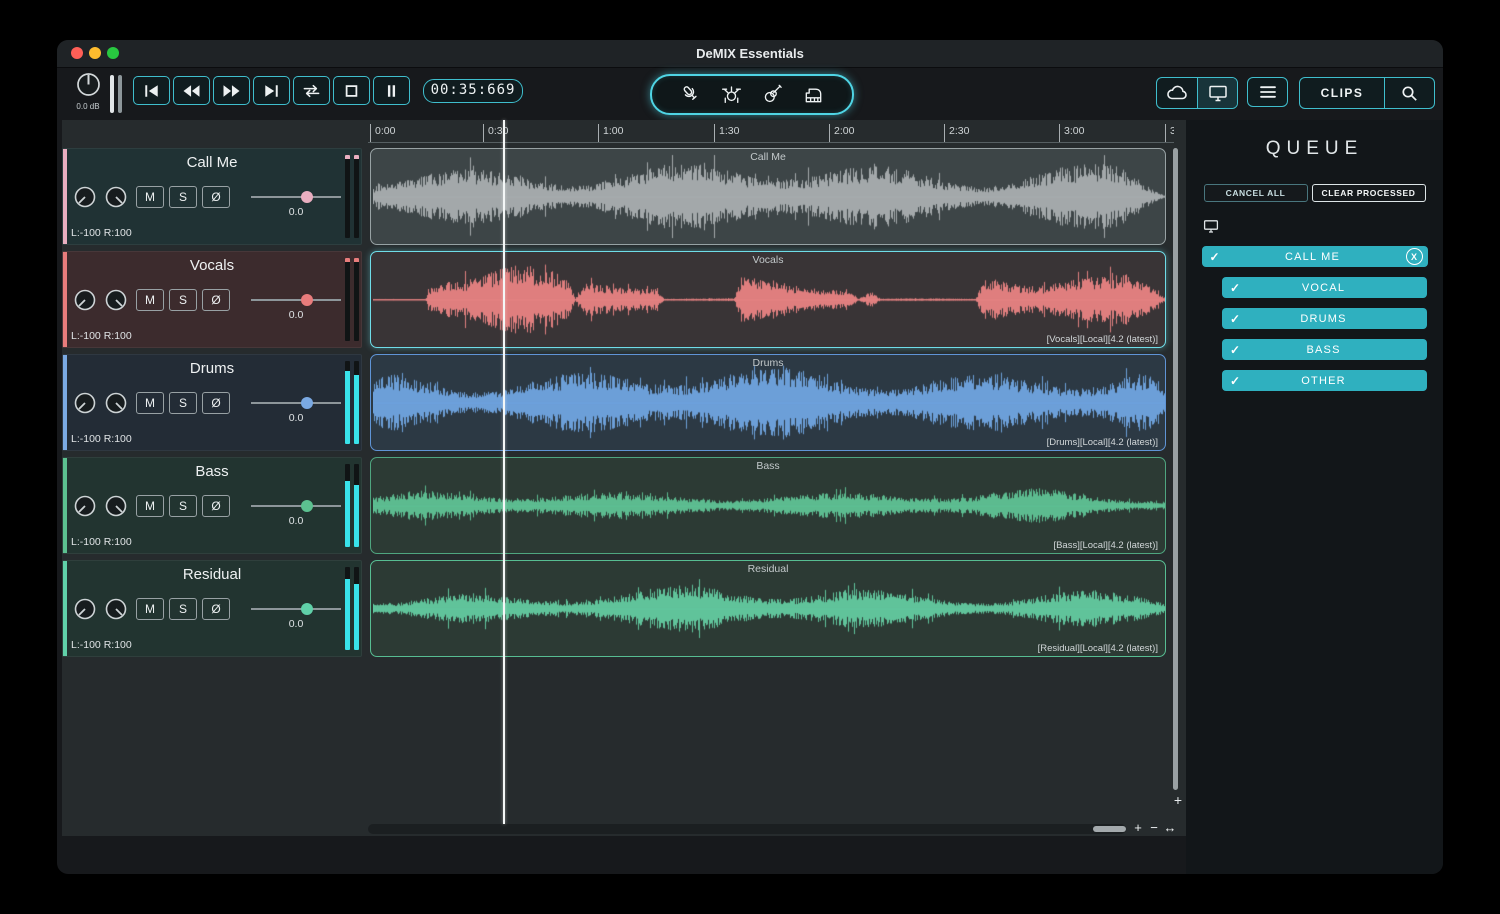 The image size is (1500, 914). Describe the element at coordinates (212, 162) in the screenshot. I see `track-name: Call Me` at that location.